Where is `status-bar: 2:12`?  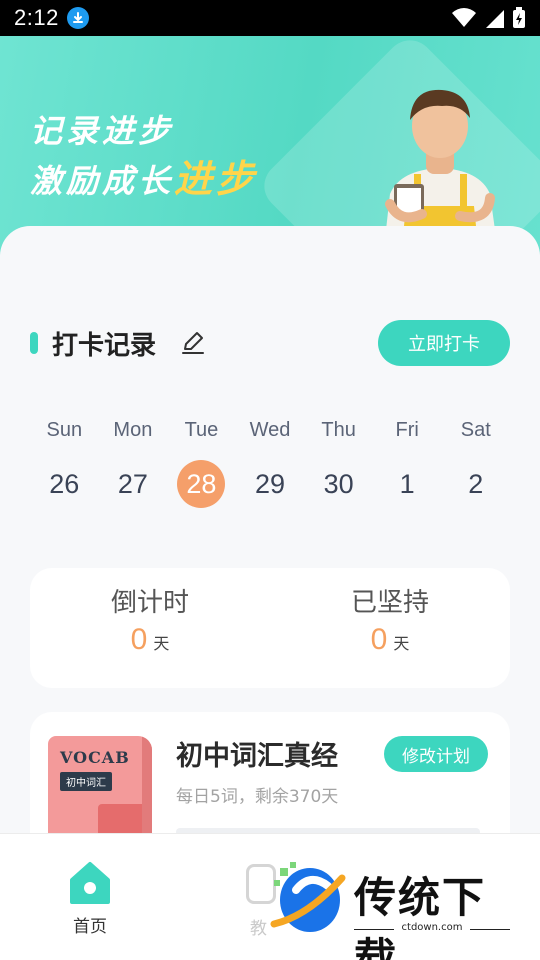
status-bar: 2:12 is located at coordinates (270, 18).